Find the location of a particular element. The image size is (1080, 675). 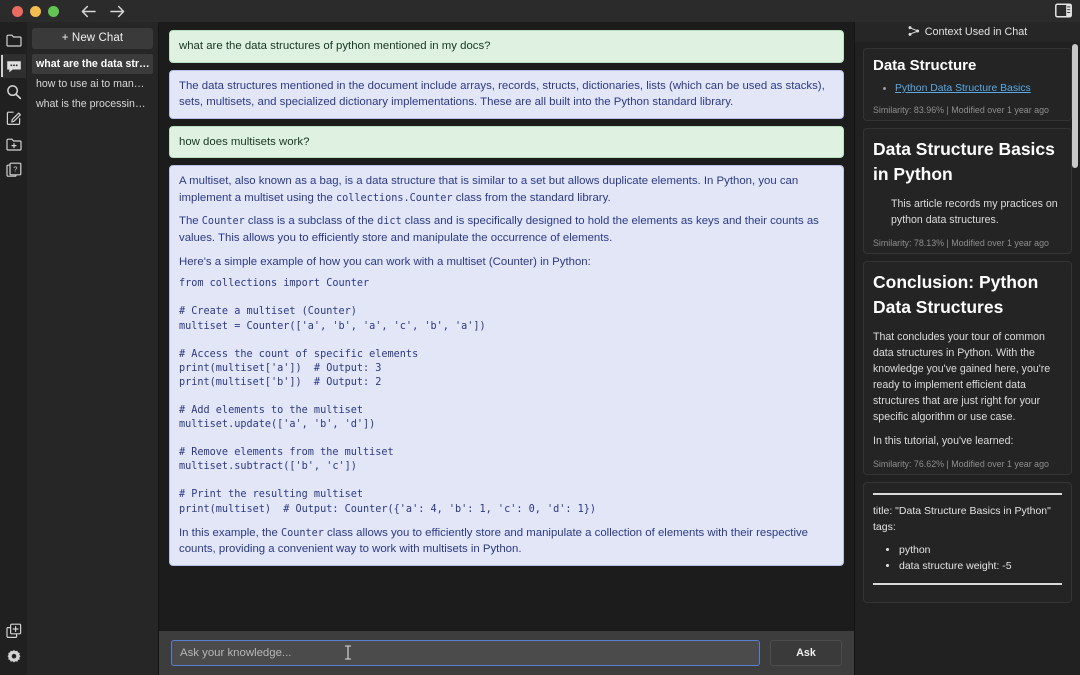

minimize-window-button is located at coordinates (35, 11).